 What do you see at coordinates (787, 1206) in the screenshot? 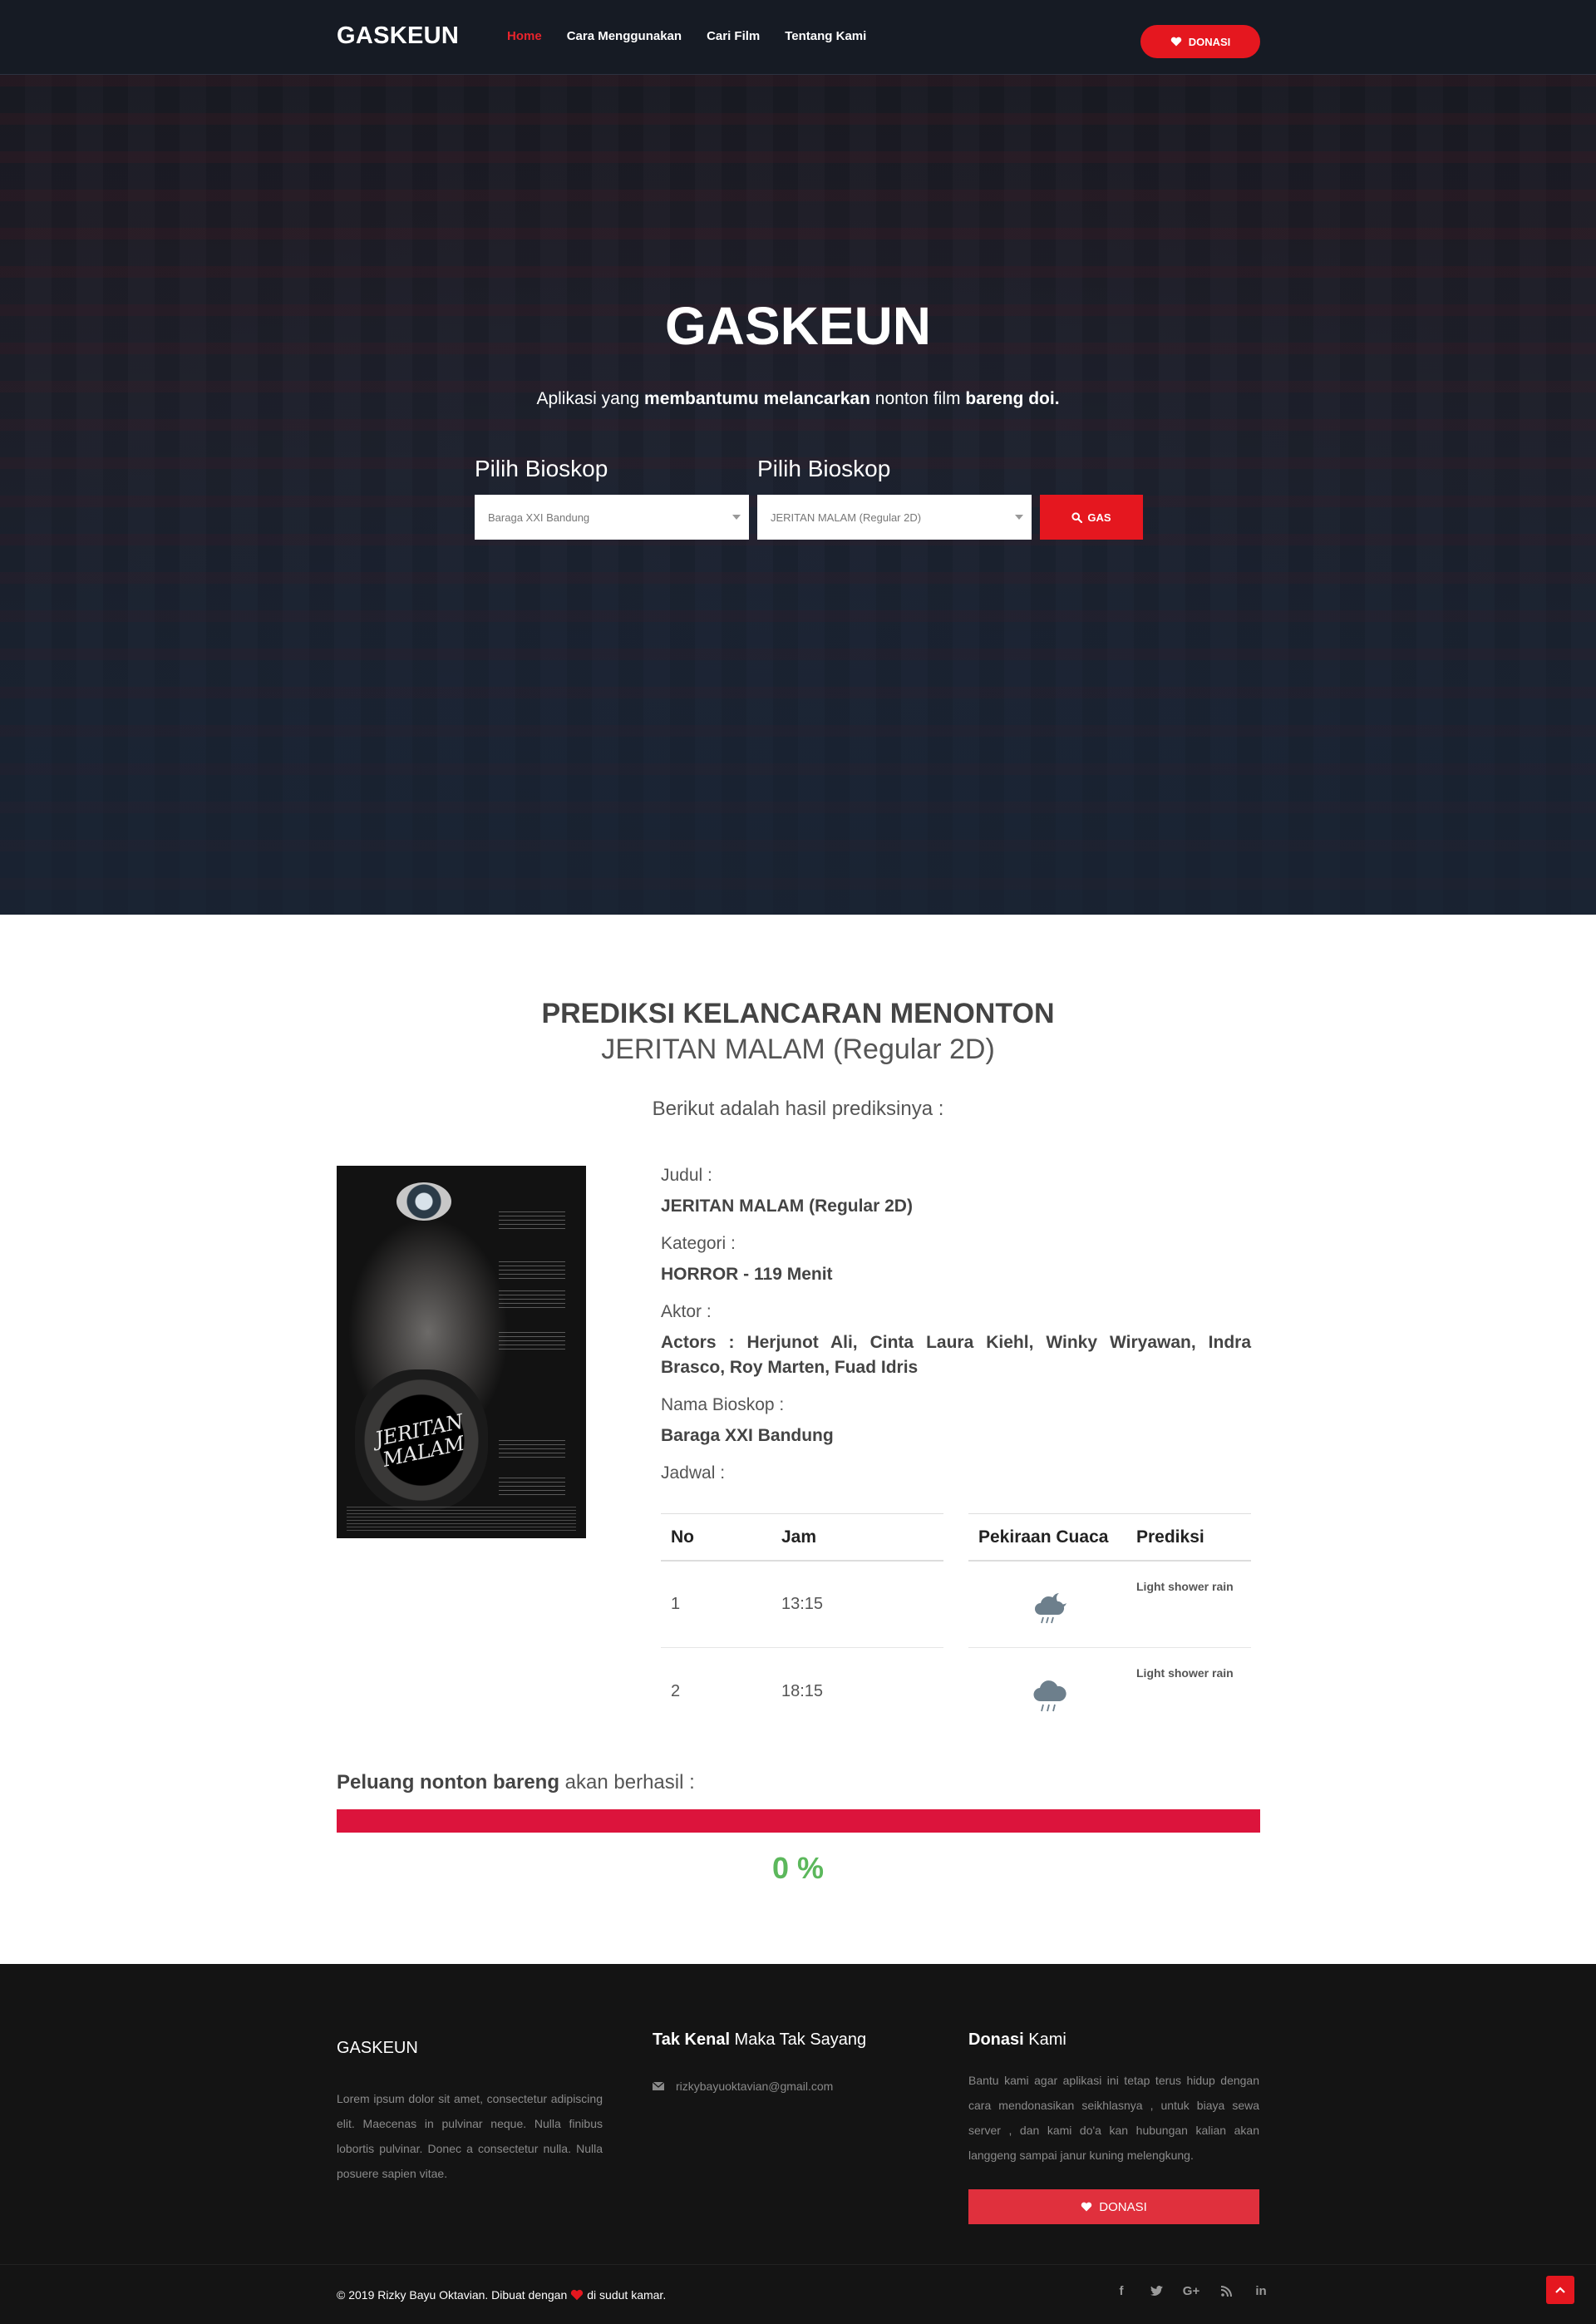
I see `judul-value: JERITAN MALAM (Regular 2D)` at bounding box center [787, 1206].